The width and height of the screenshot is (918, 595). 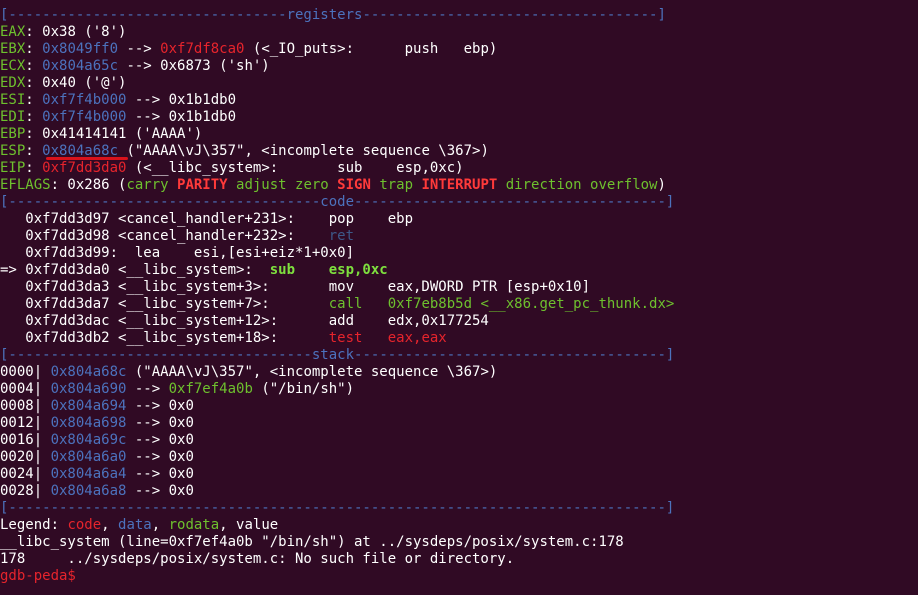 I want to click on reg-eax: EAX: 0x38 ('8'), so click(x=63, y=32).